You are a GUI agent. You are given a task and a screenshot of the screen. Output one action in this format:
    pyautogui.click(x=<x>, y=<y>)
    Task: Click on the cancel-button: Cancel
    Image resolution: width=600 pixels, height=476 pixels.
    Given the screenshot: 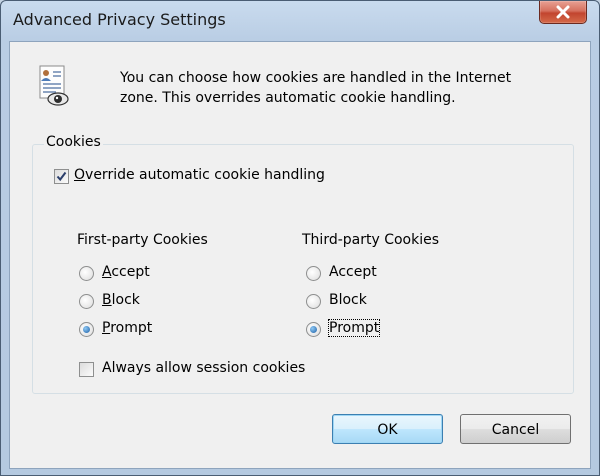 What is the action you would take?
    pyautogui.click(x=515, y=429)
    